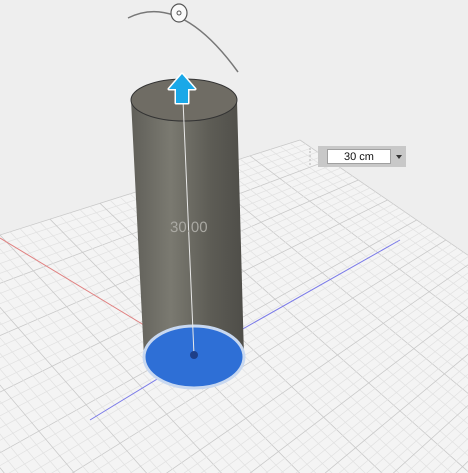 The width and height of the screenshot is (468, 473). I want to click on distance-input: 30 cm, so click(359, 156).